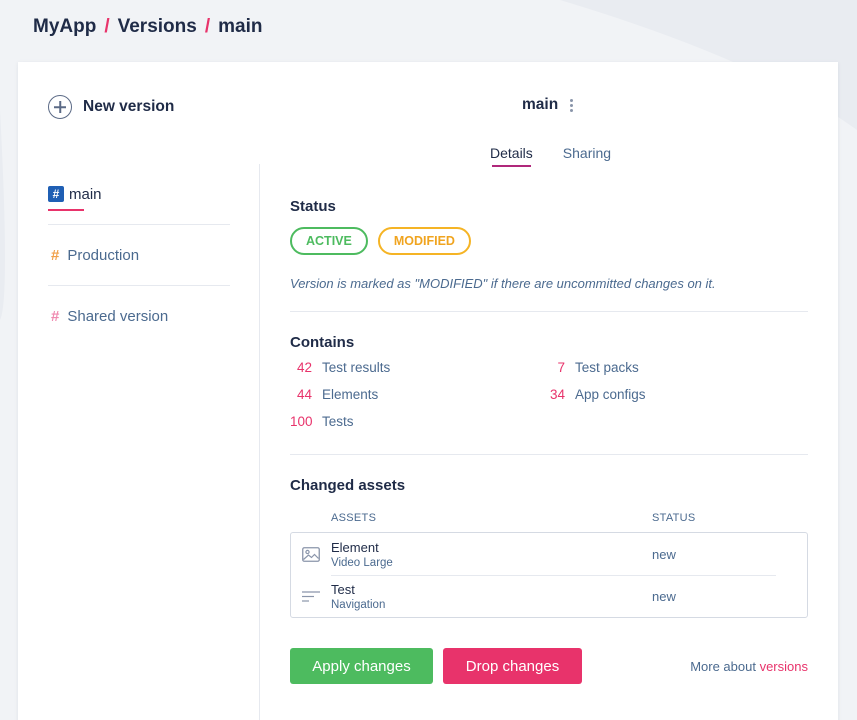 This screenshot has width=857, height=720. Describe the element at coordinates (549, 241) in the screenshot. I see `status-badges: ACTIVE MODIFIED` at that location.